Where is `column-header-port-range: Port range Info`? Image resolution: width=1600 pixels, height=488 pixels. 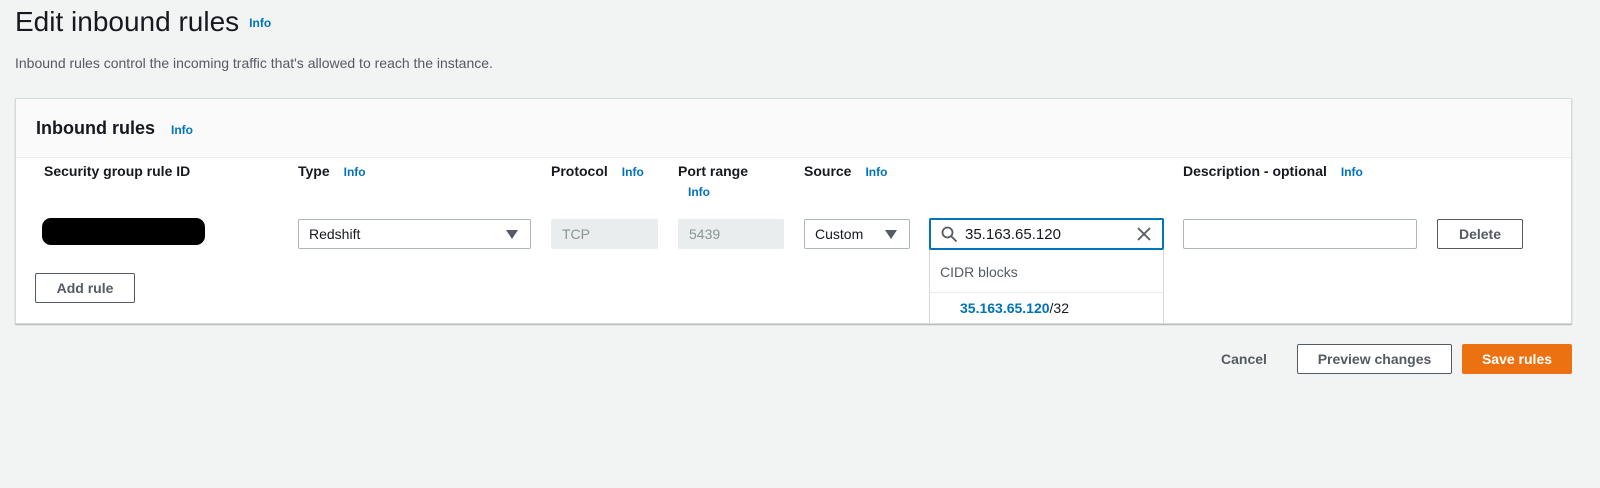 column-header-port-range: Port range Info is located at coordinates (713, 181).